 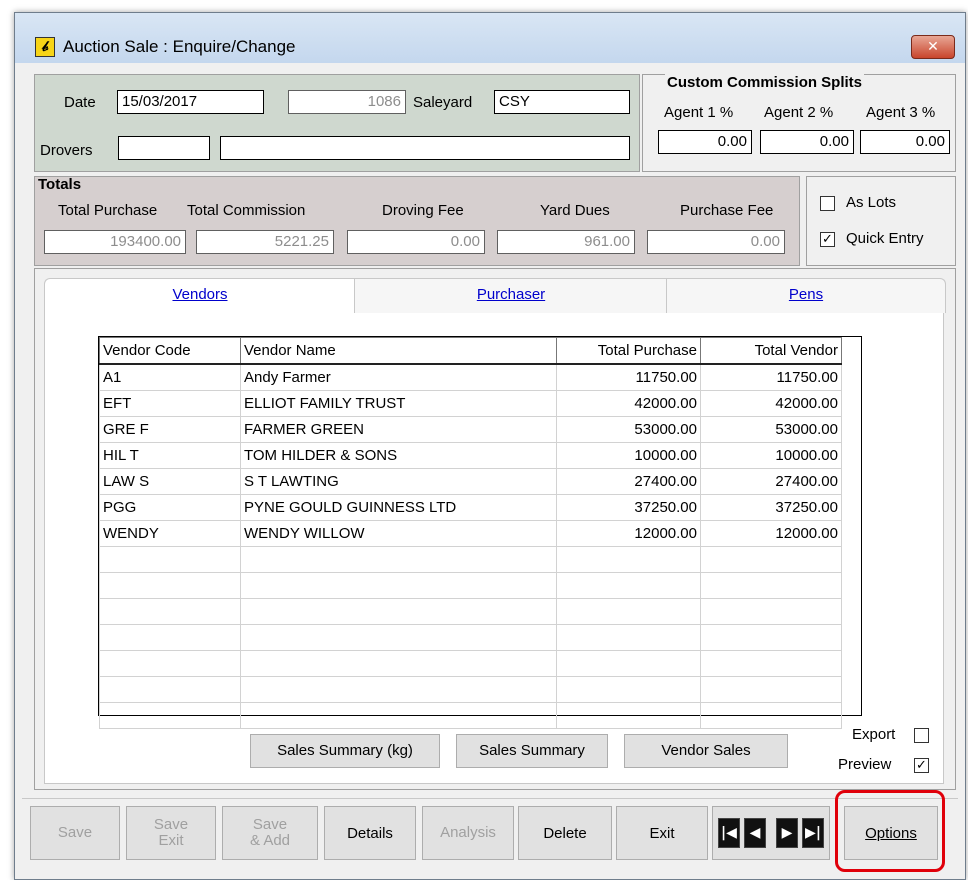 I want to click on vendor-name-cell: WENDY WILLOW, so click(x=398, y=533).